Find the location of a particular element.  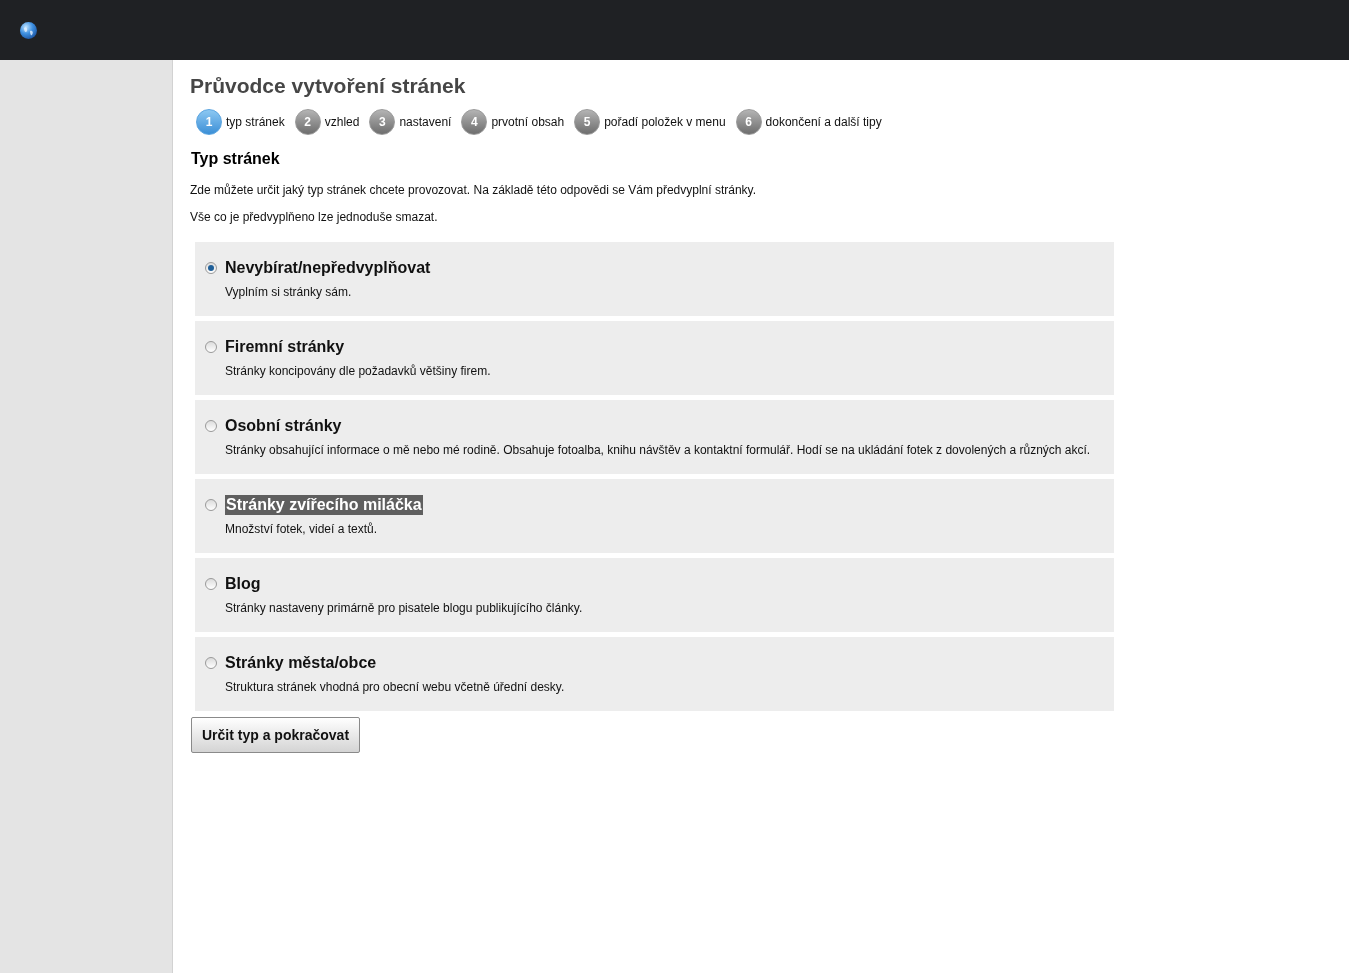

step-number: 6 is located at coordinates (748, 122).